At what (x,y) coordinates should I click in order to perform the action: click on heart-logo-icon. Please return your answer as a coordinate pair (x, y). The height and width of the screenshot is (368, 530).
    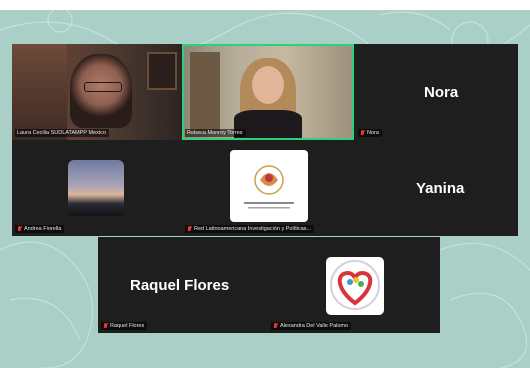
    Looking at the image, I should click on (355, 285).